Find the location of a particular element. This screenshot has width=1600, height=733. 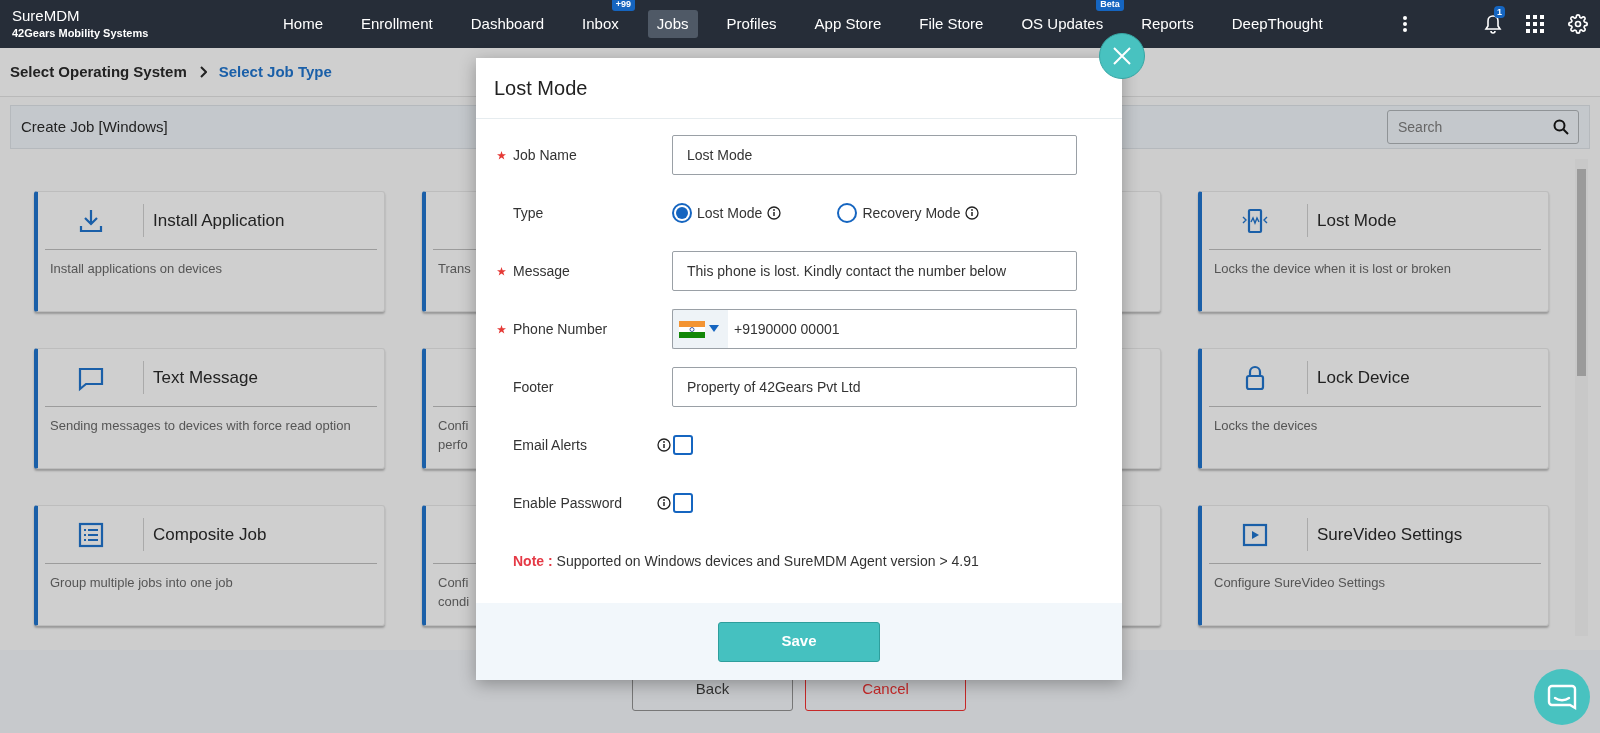

job-card: SureVideo Settings Configure SureVideo Settings is located at coordinates (1373, 565).